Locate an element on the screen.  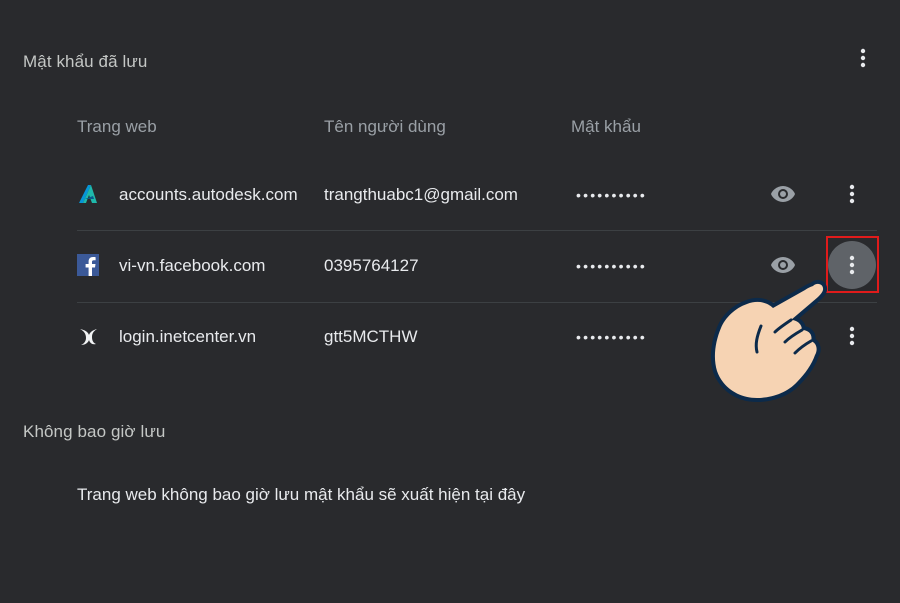
column-header-username: Tên người dùng is located at coordinates (385, 126).